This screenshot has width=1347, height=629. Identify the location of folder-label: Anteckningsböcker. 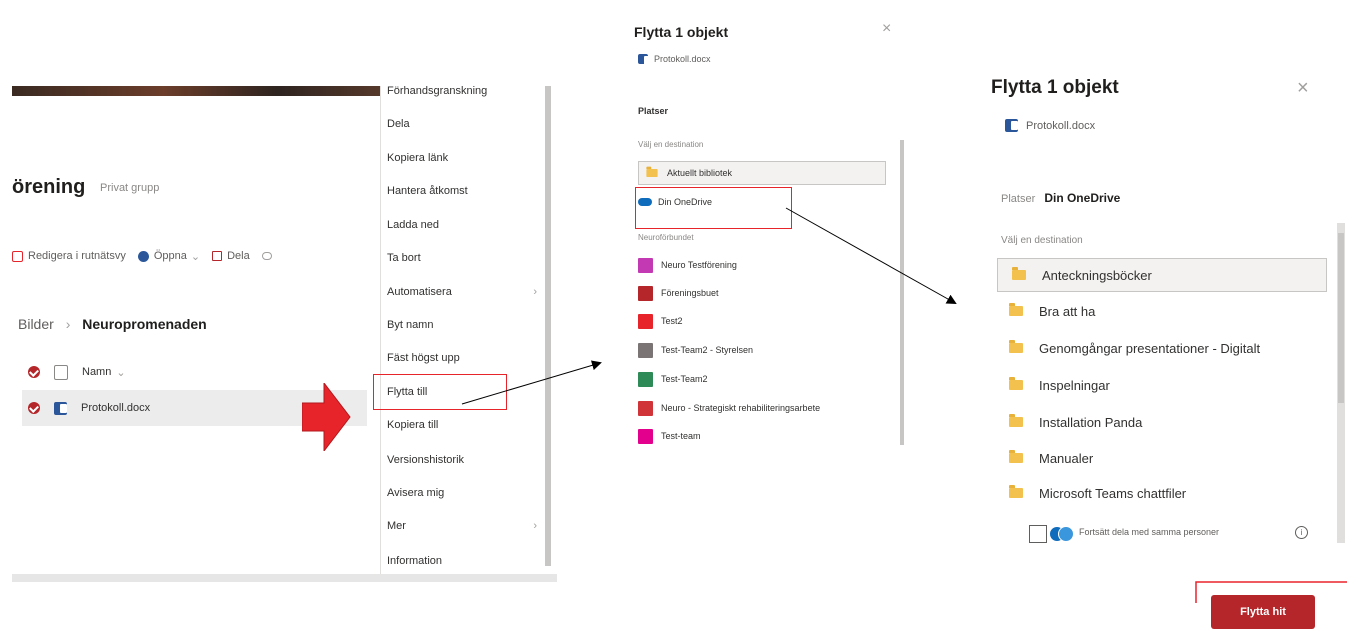
(1097, 275).